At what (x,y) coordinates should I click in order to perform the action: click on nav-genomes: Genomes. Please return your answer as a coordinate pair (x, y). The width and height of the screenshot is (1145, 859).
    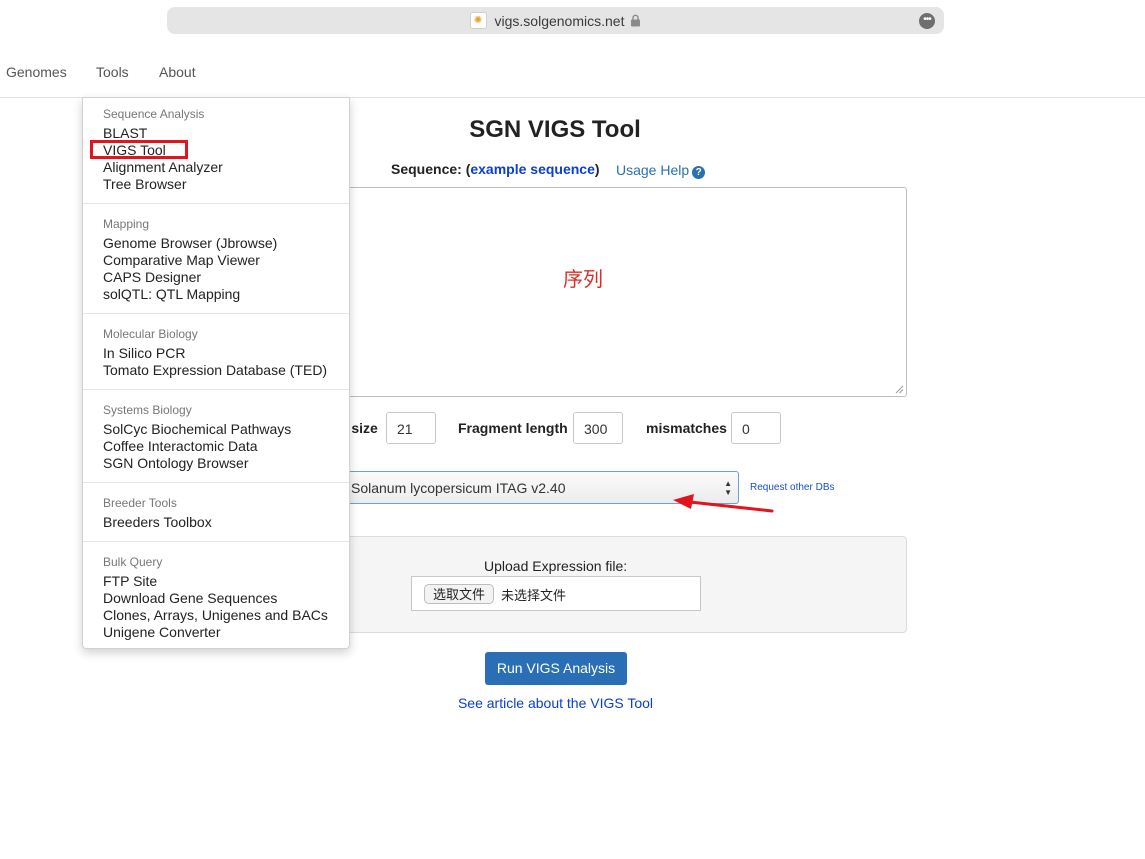
    Looking at the image, I should click on (36, 72).